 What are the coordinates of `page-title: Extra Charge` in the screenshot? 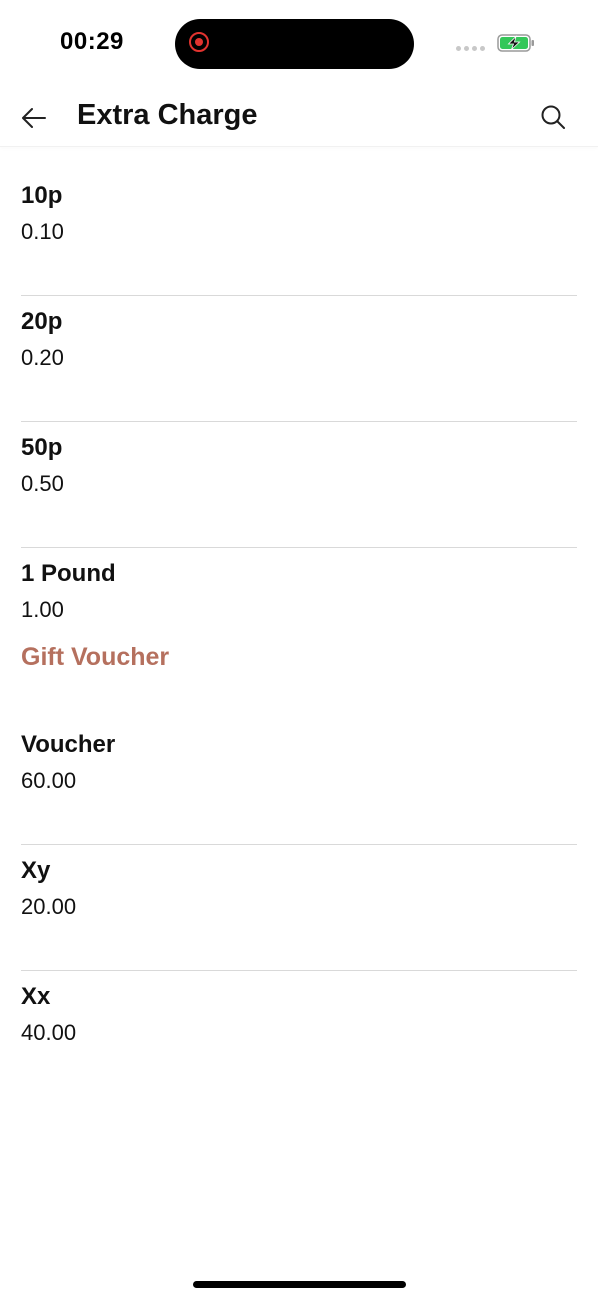 It's located at (167, 115).